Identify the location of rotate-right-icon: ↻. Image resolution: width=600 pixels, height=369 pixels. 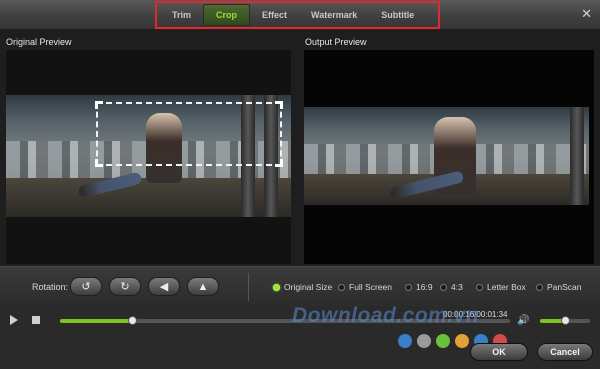
(125, 287).